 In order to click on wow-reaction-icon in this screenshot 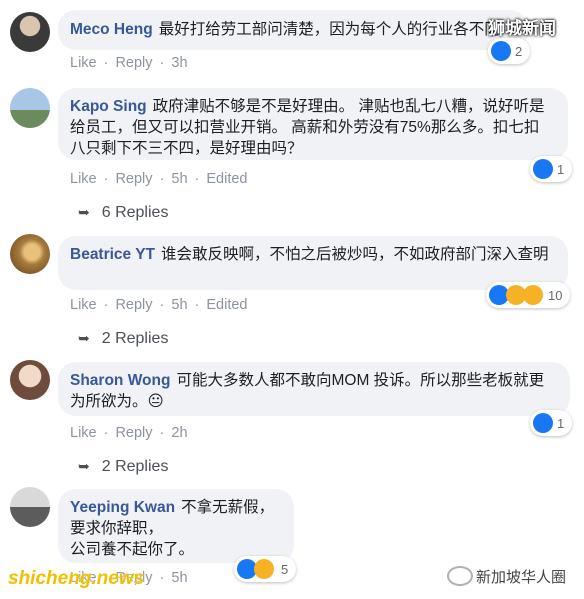, I will do `click(533, 295)`.